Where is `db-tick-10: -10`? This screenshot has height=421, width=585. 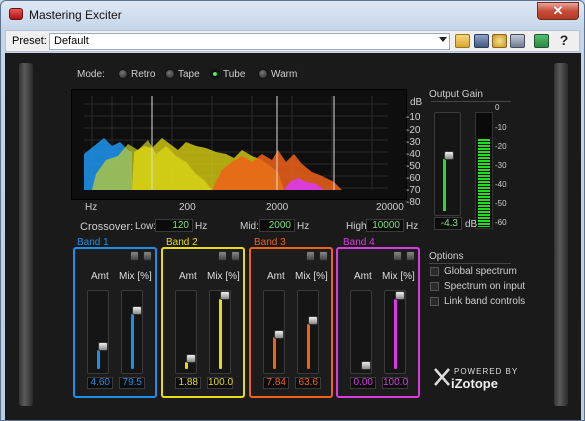 db-tick-10: -10 is located at coordinates (413, 117).